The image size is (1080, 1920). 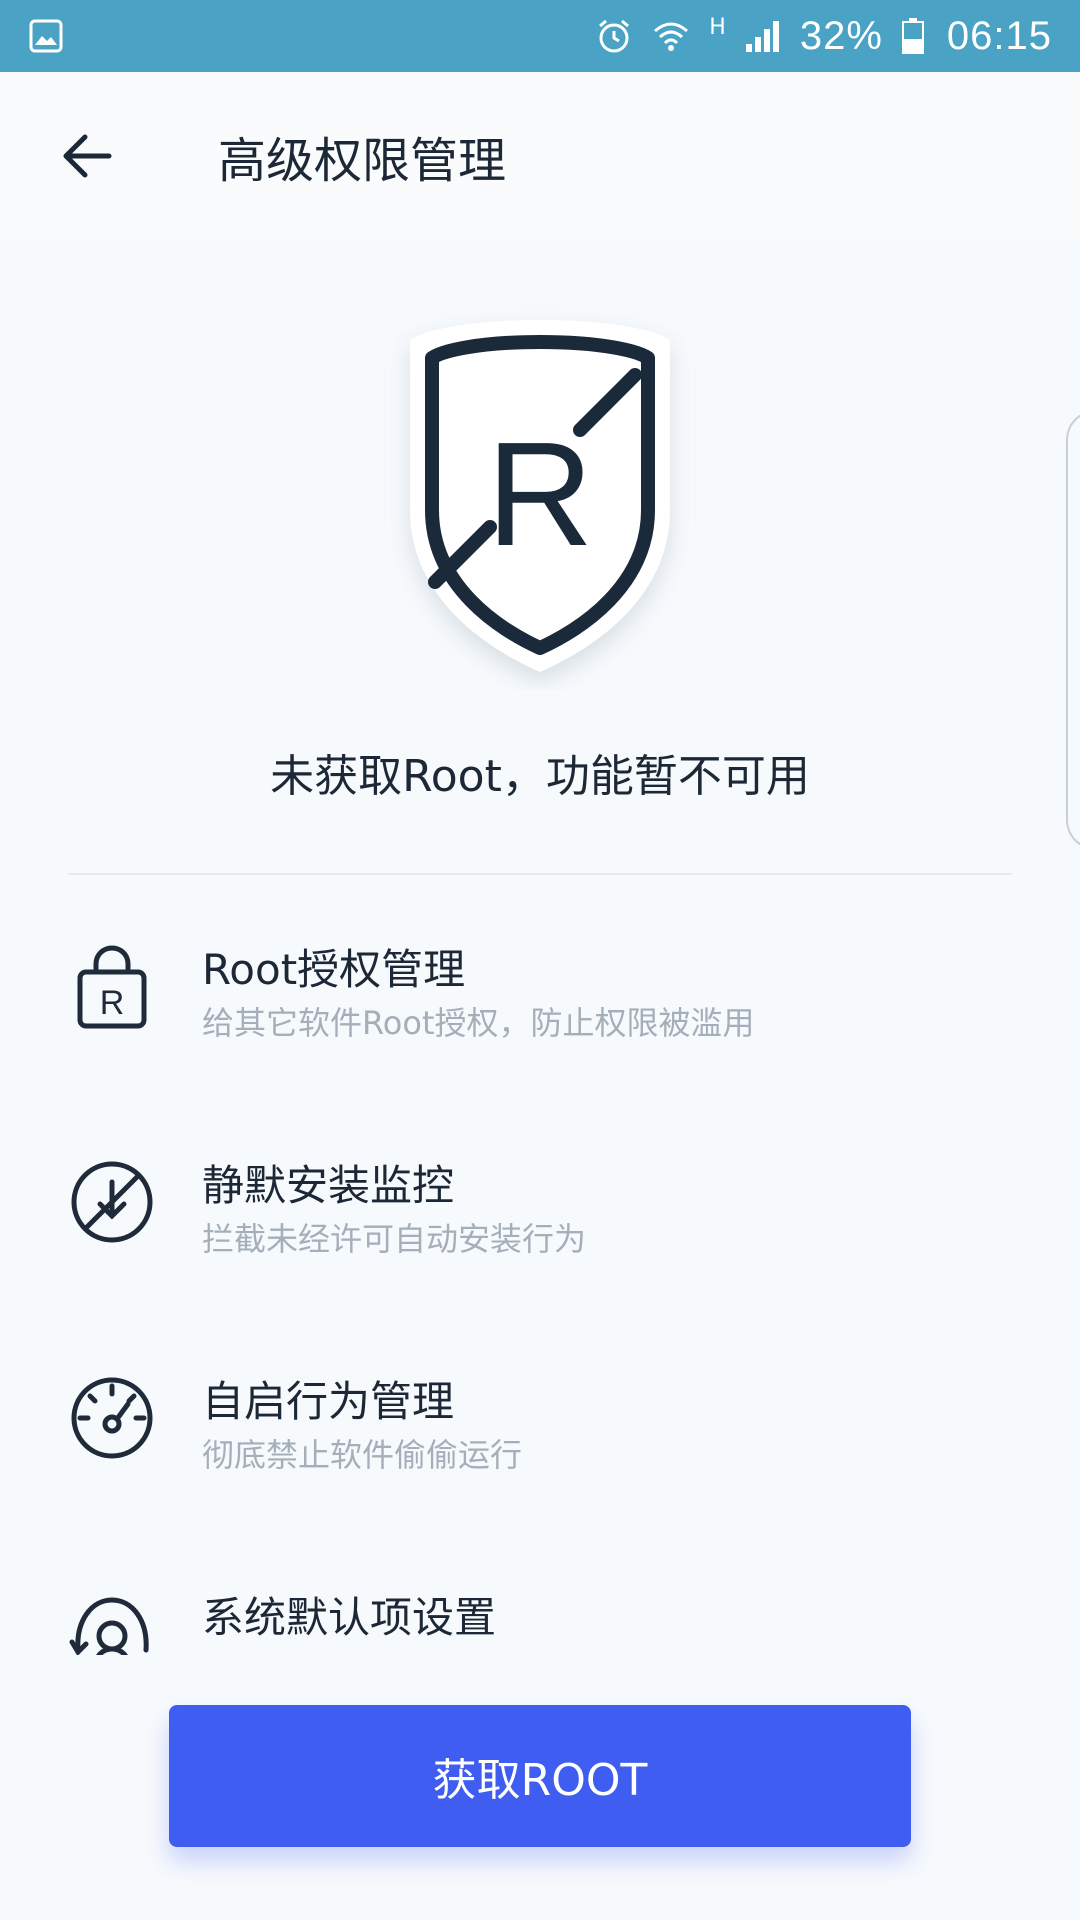 What do you see at coordinates (540, 1776) in the screenshot?
I see `get-root-button: 获取ROOT` at bounding box center [540, 1776].